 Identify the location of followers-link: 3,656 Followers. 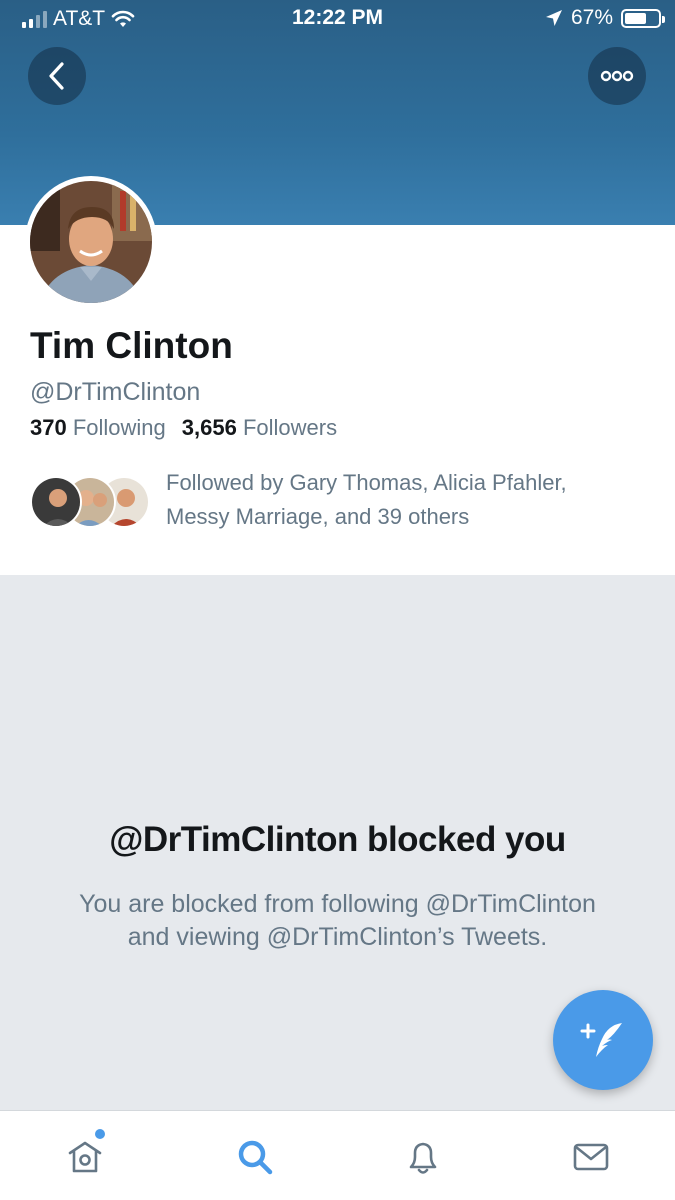
(259, 427).